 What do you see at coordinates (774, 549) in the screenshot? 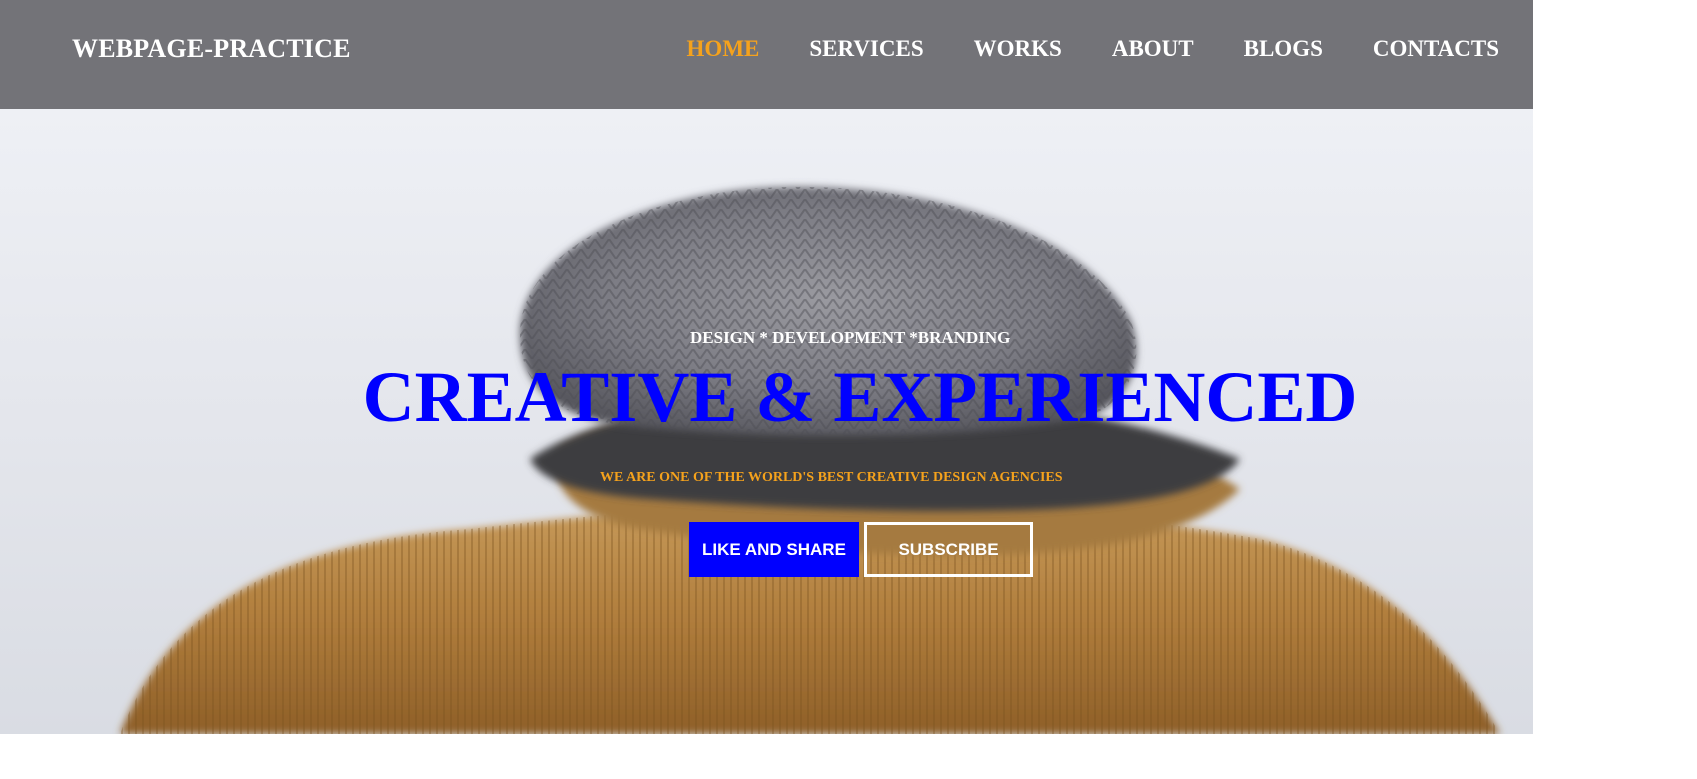
I see `like-and-share-button: LIKE AND SHARE` at bounding box center [774, 549].